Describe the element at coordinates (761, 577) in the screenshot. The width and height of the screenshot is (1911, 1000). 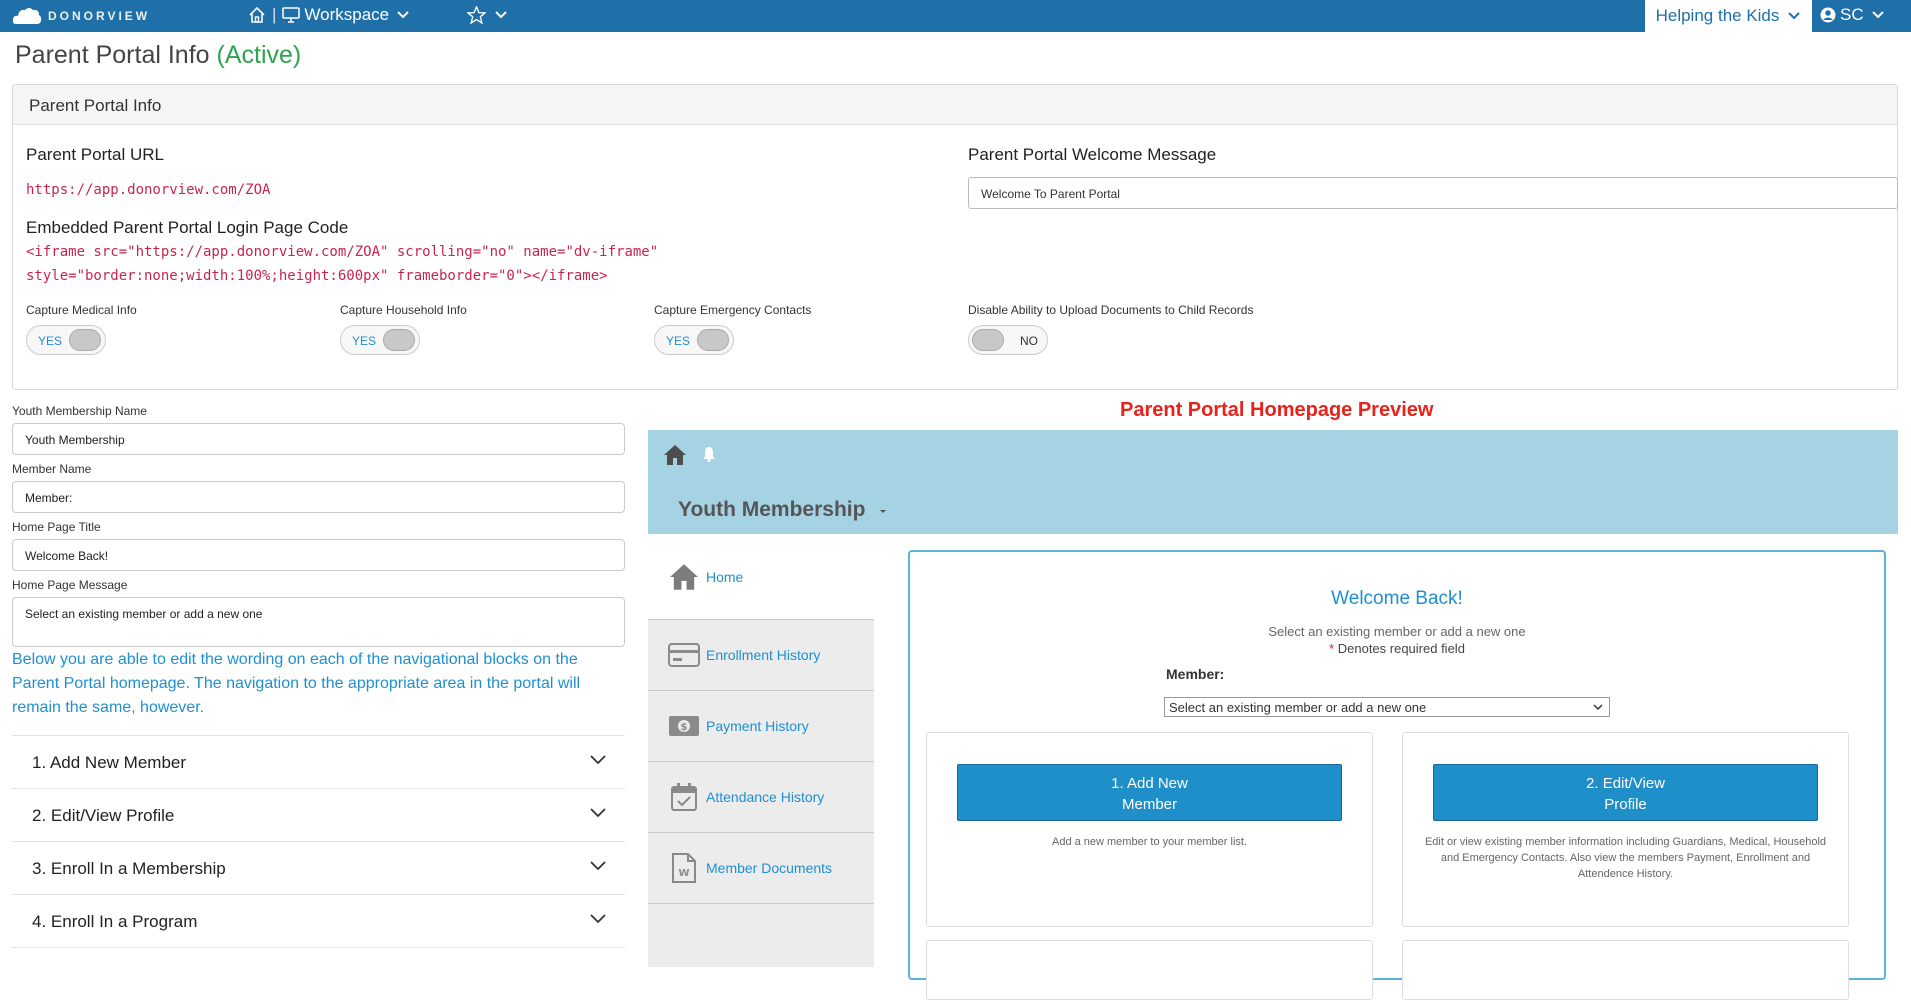
I see `preview-nav-home: Home` at that location.